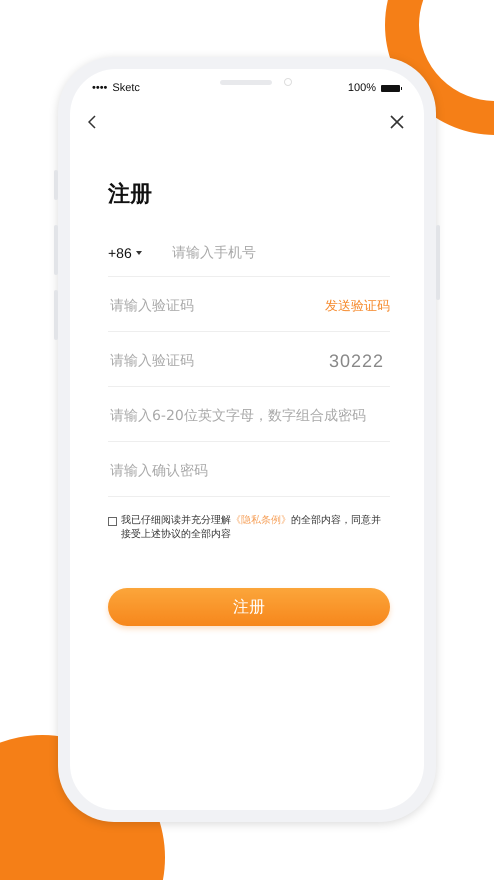 The width and height of the screenshot is (494, 880). I want to click on agreement-text: 我已仔细阅读并充分理解《隐私条例》的全部内容，同意并接受上述协议的全部内容, so click(251, 528).